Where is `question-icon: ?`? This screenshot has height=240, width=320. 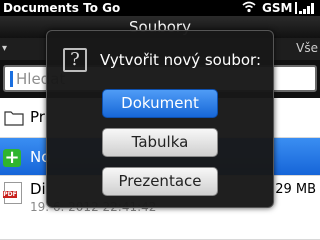
question-icon: ? is located at coordinates (75, 60).